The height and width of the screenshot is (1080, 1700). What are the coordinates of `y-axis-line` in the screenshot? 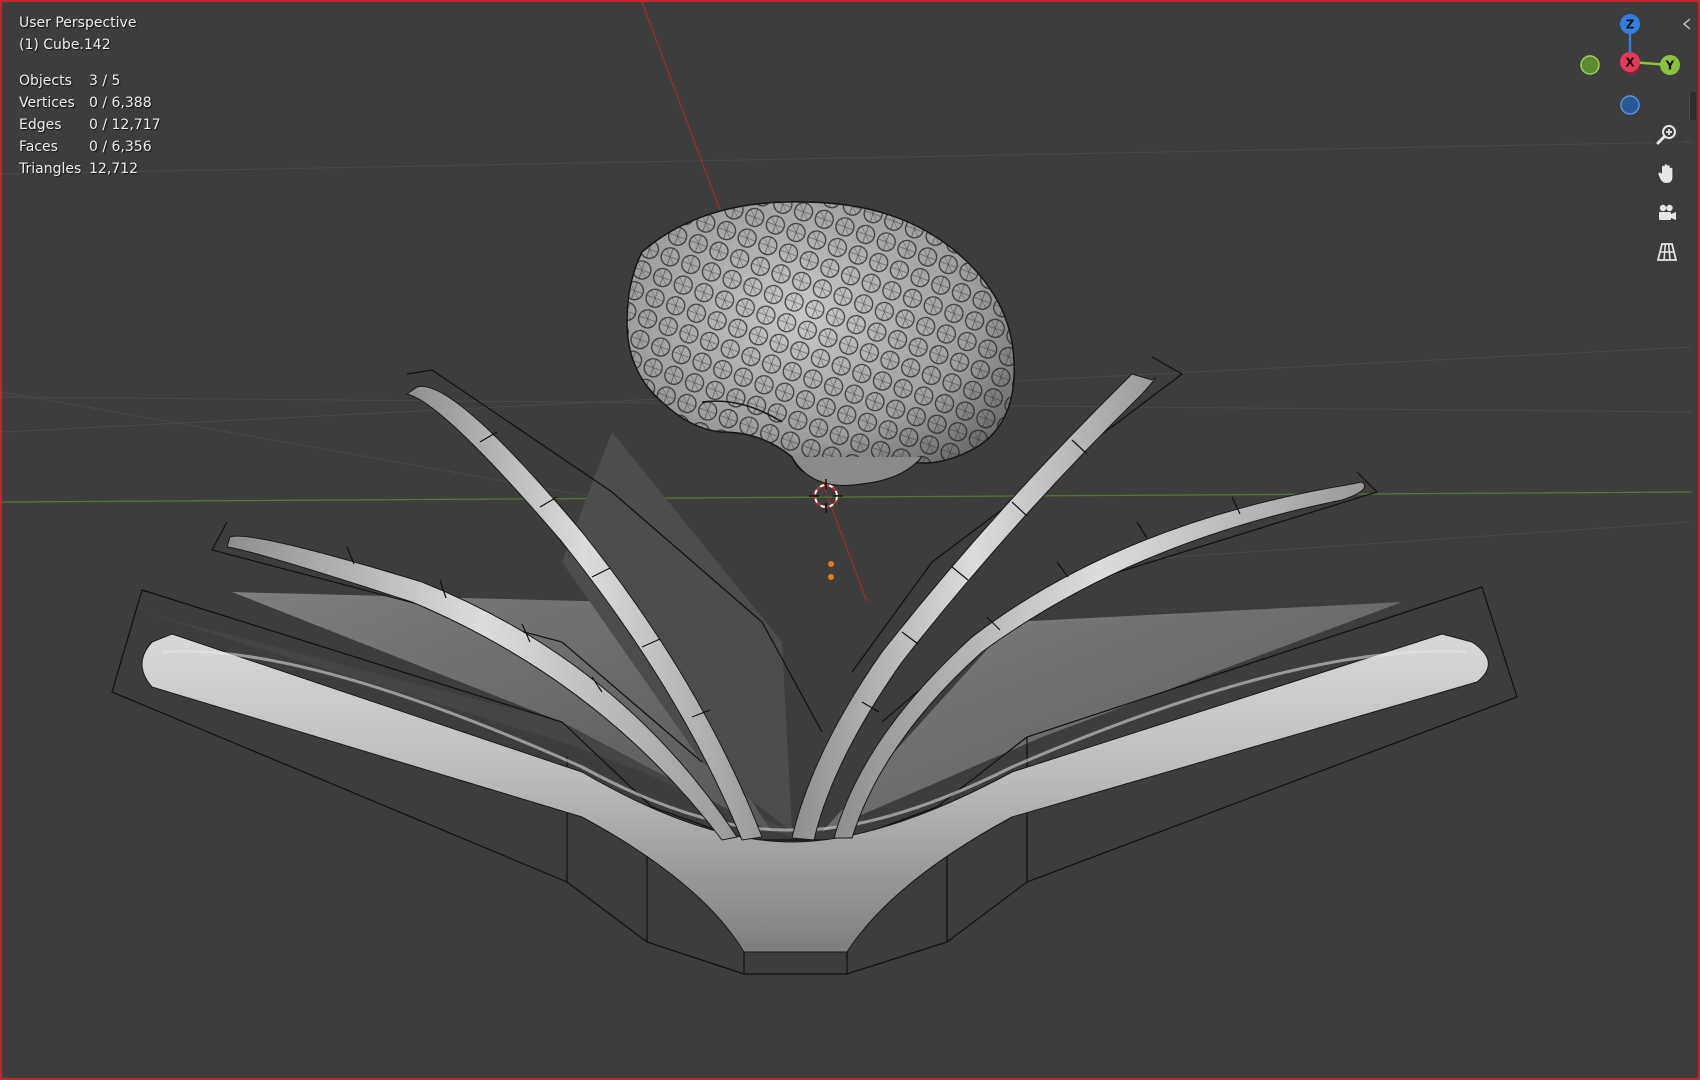 It's located at (847, 497).